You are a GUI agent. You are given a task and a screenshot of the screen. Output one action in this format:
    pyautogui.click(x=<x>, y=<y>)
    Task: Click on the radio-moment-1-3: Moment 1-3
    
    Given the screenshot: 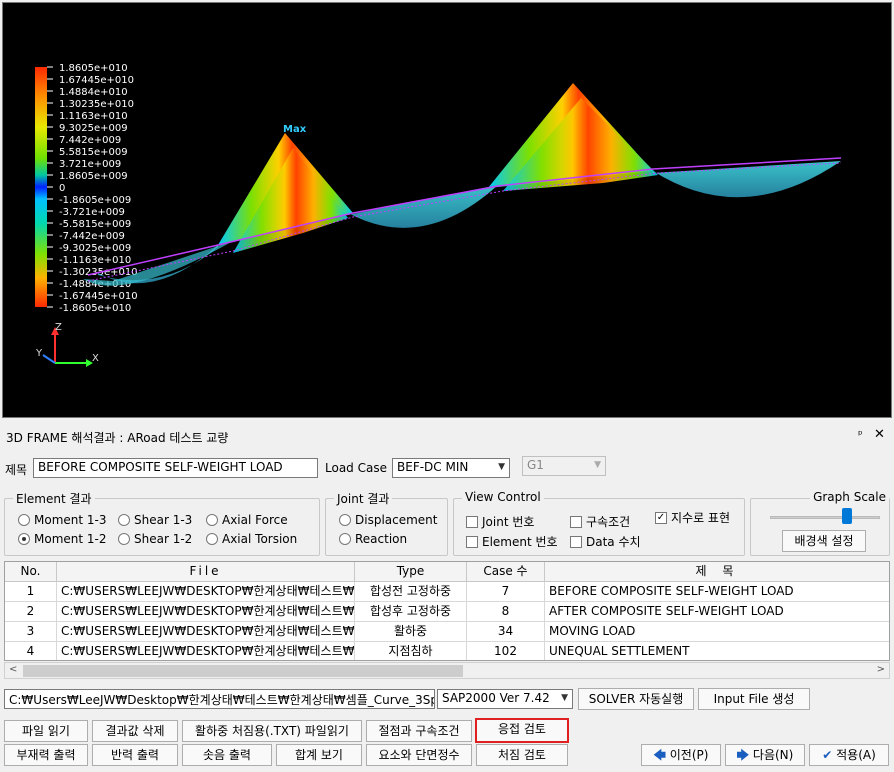 What is the action you would take?
    pyautogui.click(x=62, y=520)
    